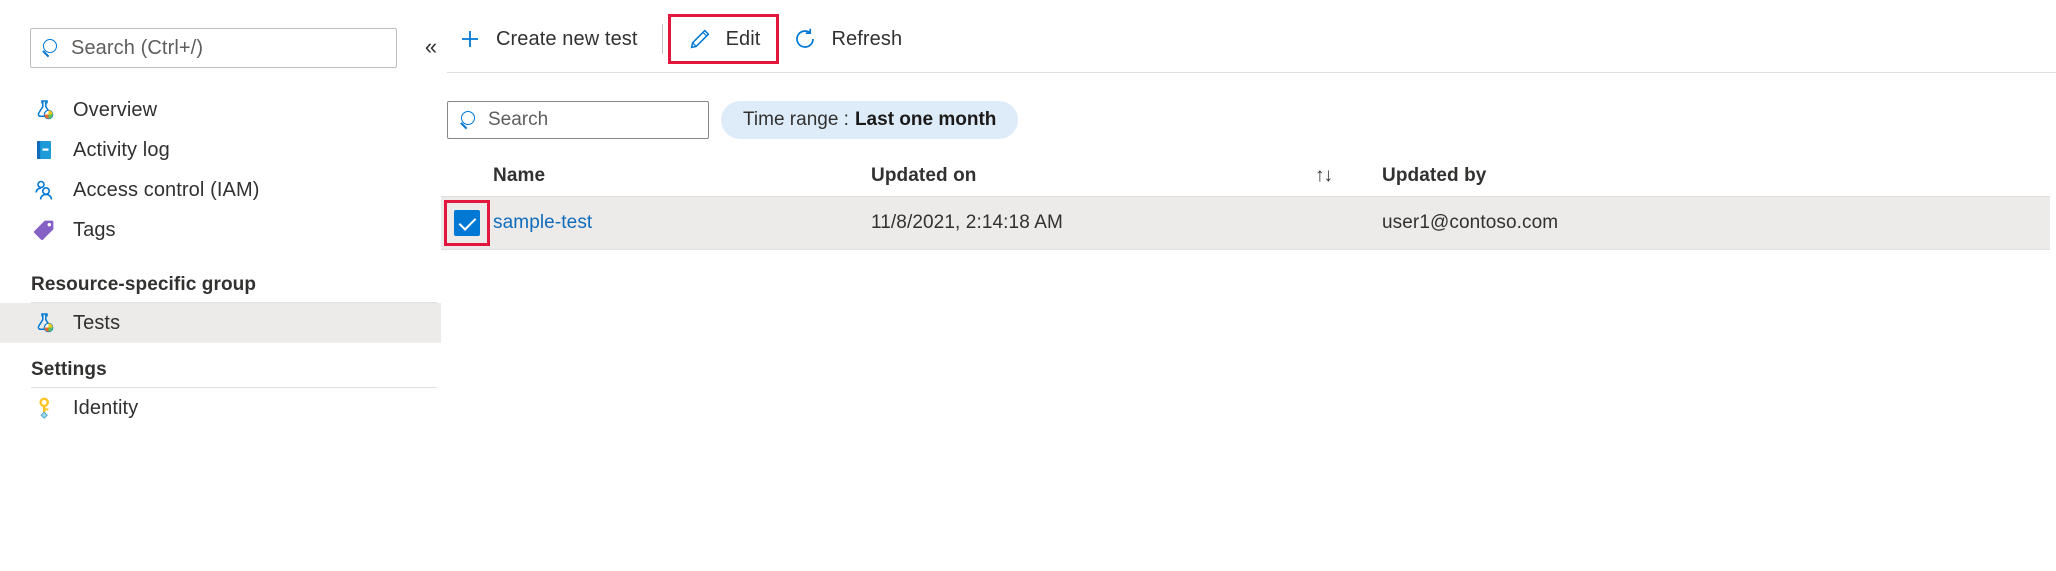 Image resolution: width=2056 pixels, height=571 pixels. What do you see at coordinates (44, 150) in the screenshot?
I see `activity-log-icon` at bounding box center [44, 150].